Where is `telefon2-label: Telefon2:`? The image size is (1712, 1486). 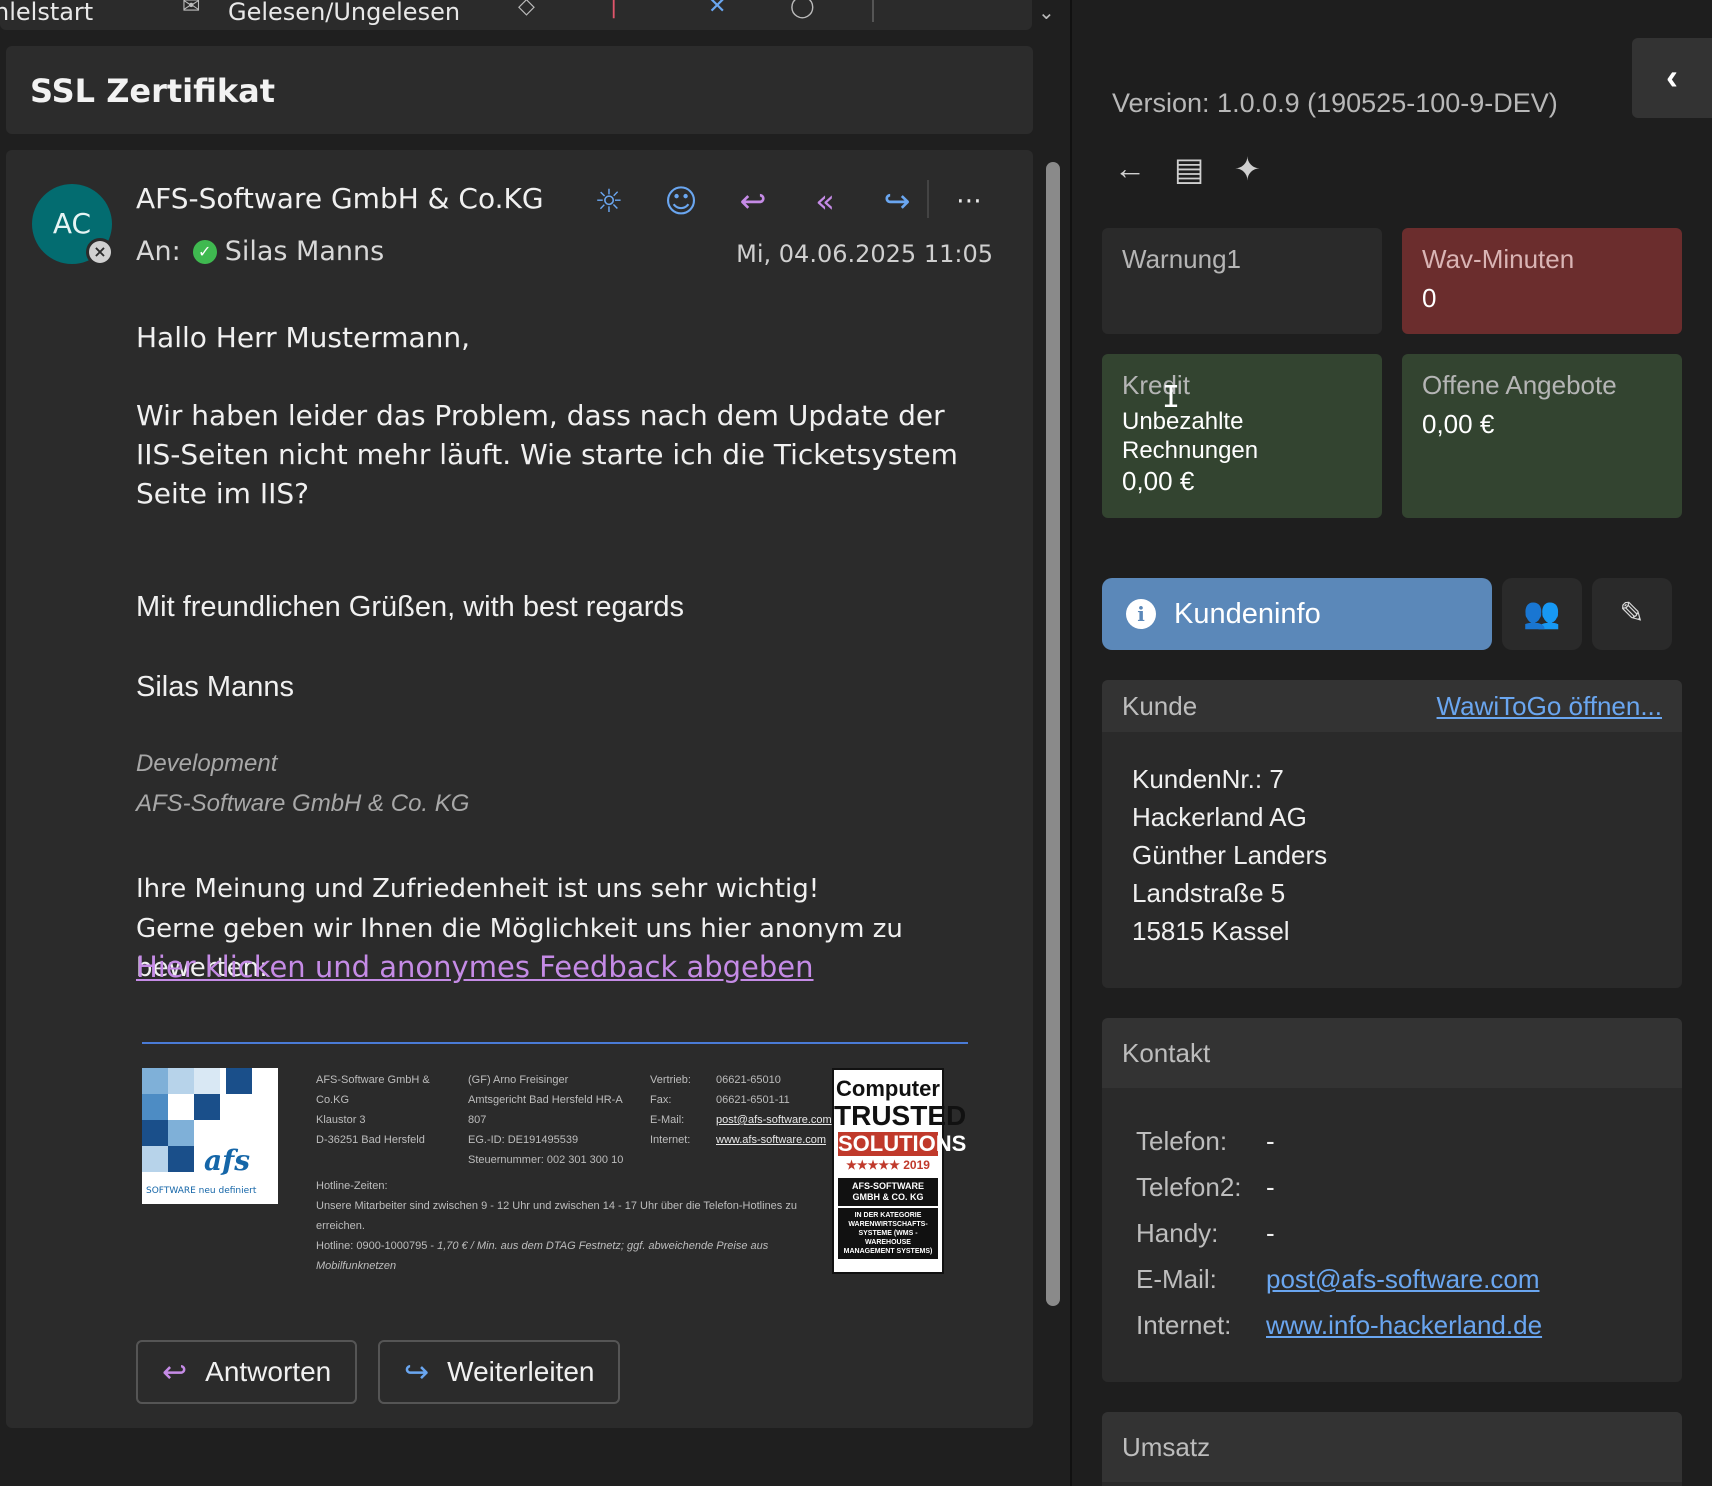 telefon2-label: Telefon2: is located at coordinates (1189, 1187).